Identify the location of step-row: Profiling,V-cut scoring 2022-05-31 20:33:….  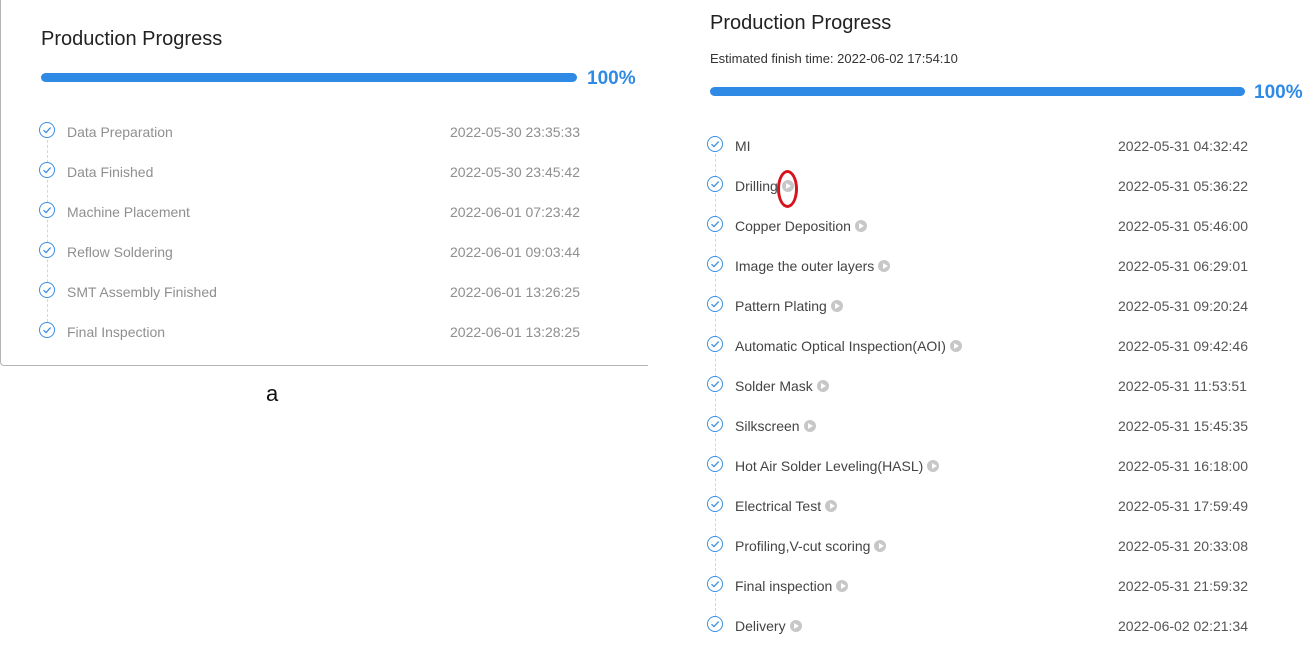
(981, 546).